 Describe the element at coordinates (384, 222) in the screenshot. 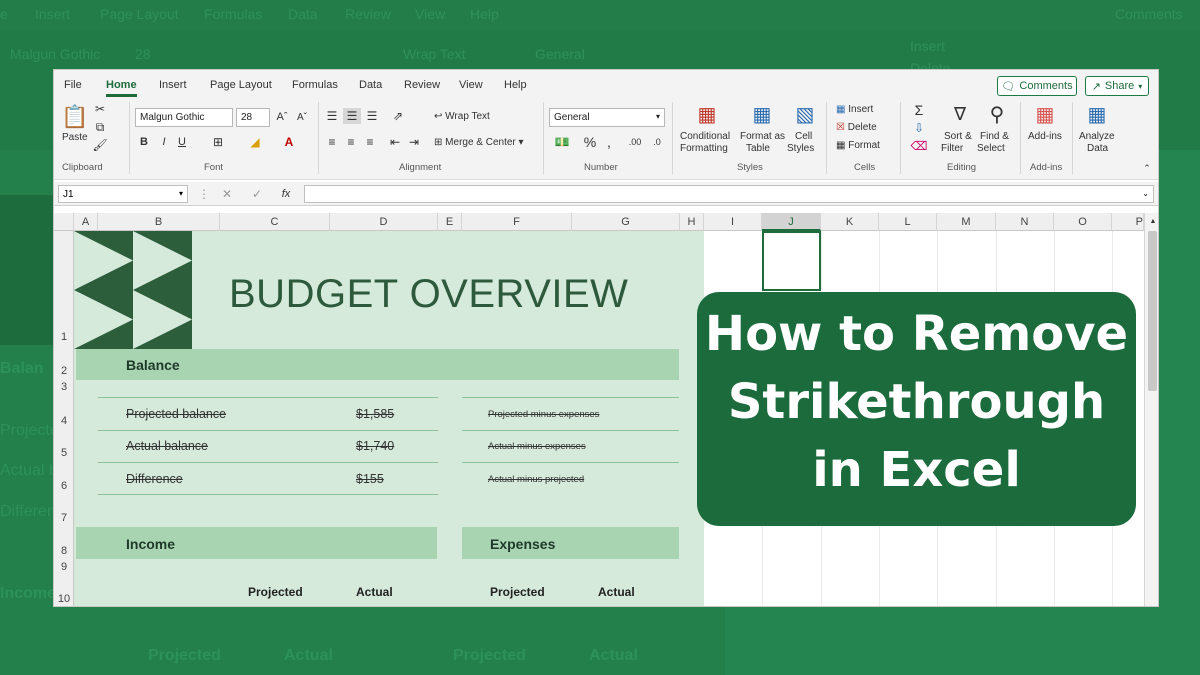

I see `col-header-d: D` at that location.